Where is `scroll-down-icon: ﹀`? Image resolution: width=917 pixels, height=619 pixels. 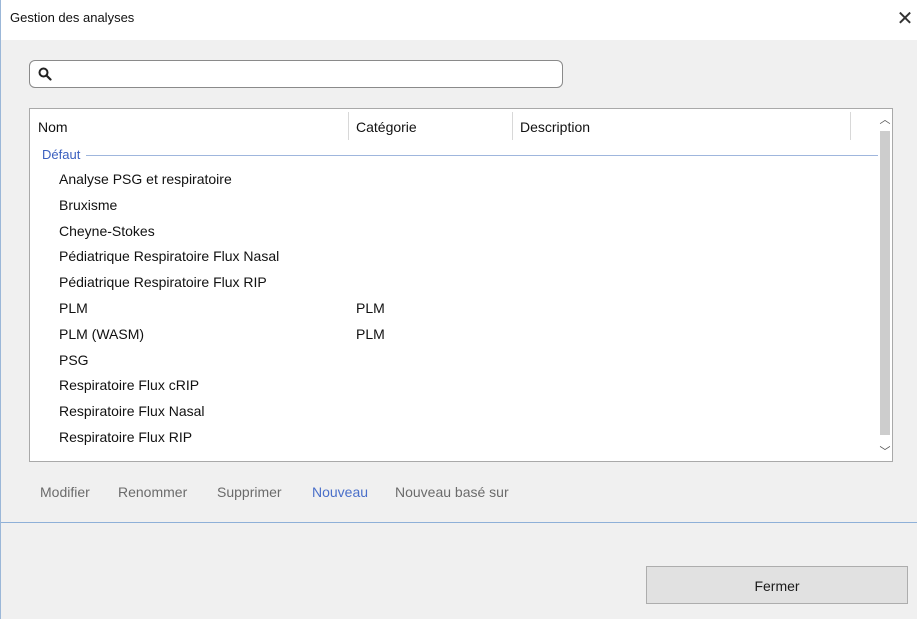
scroll-down-icon: ﹀ is located at coordinates (885, 452).